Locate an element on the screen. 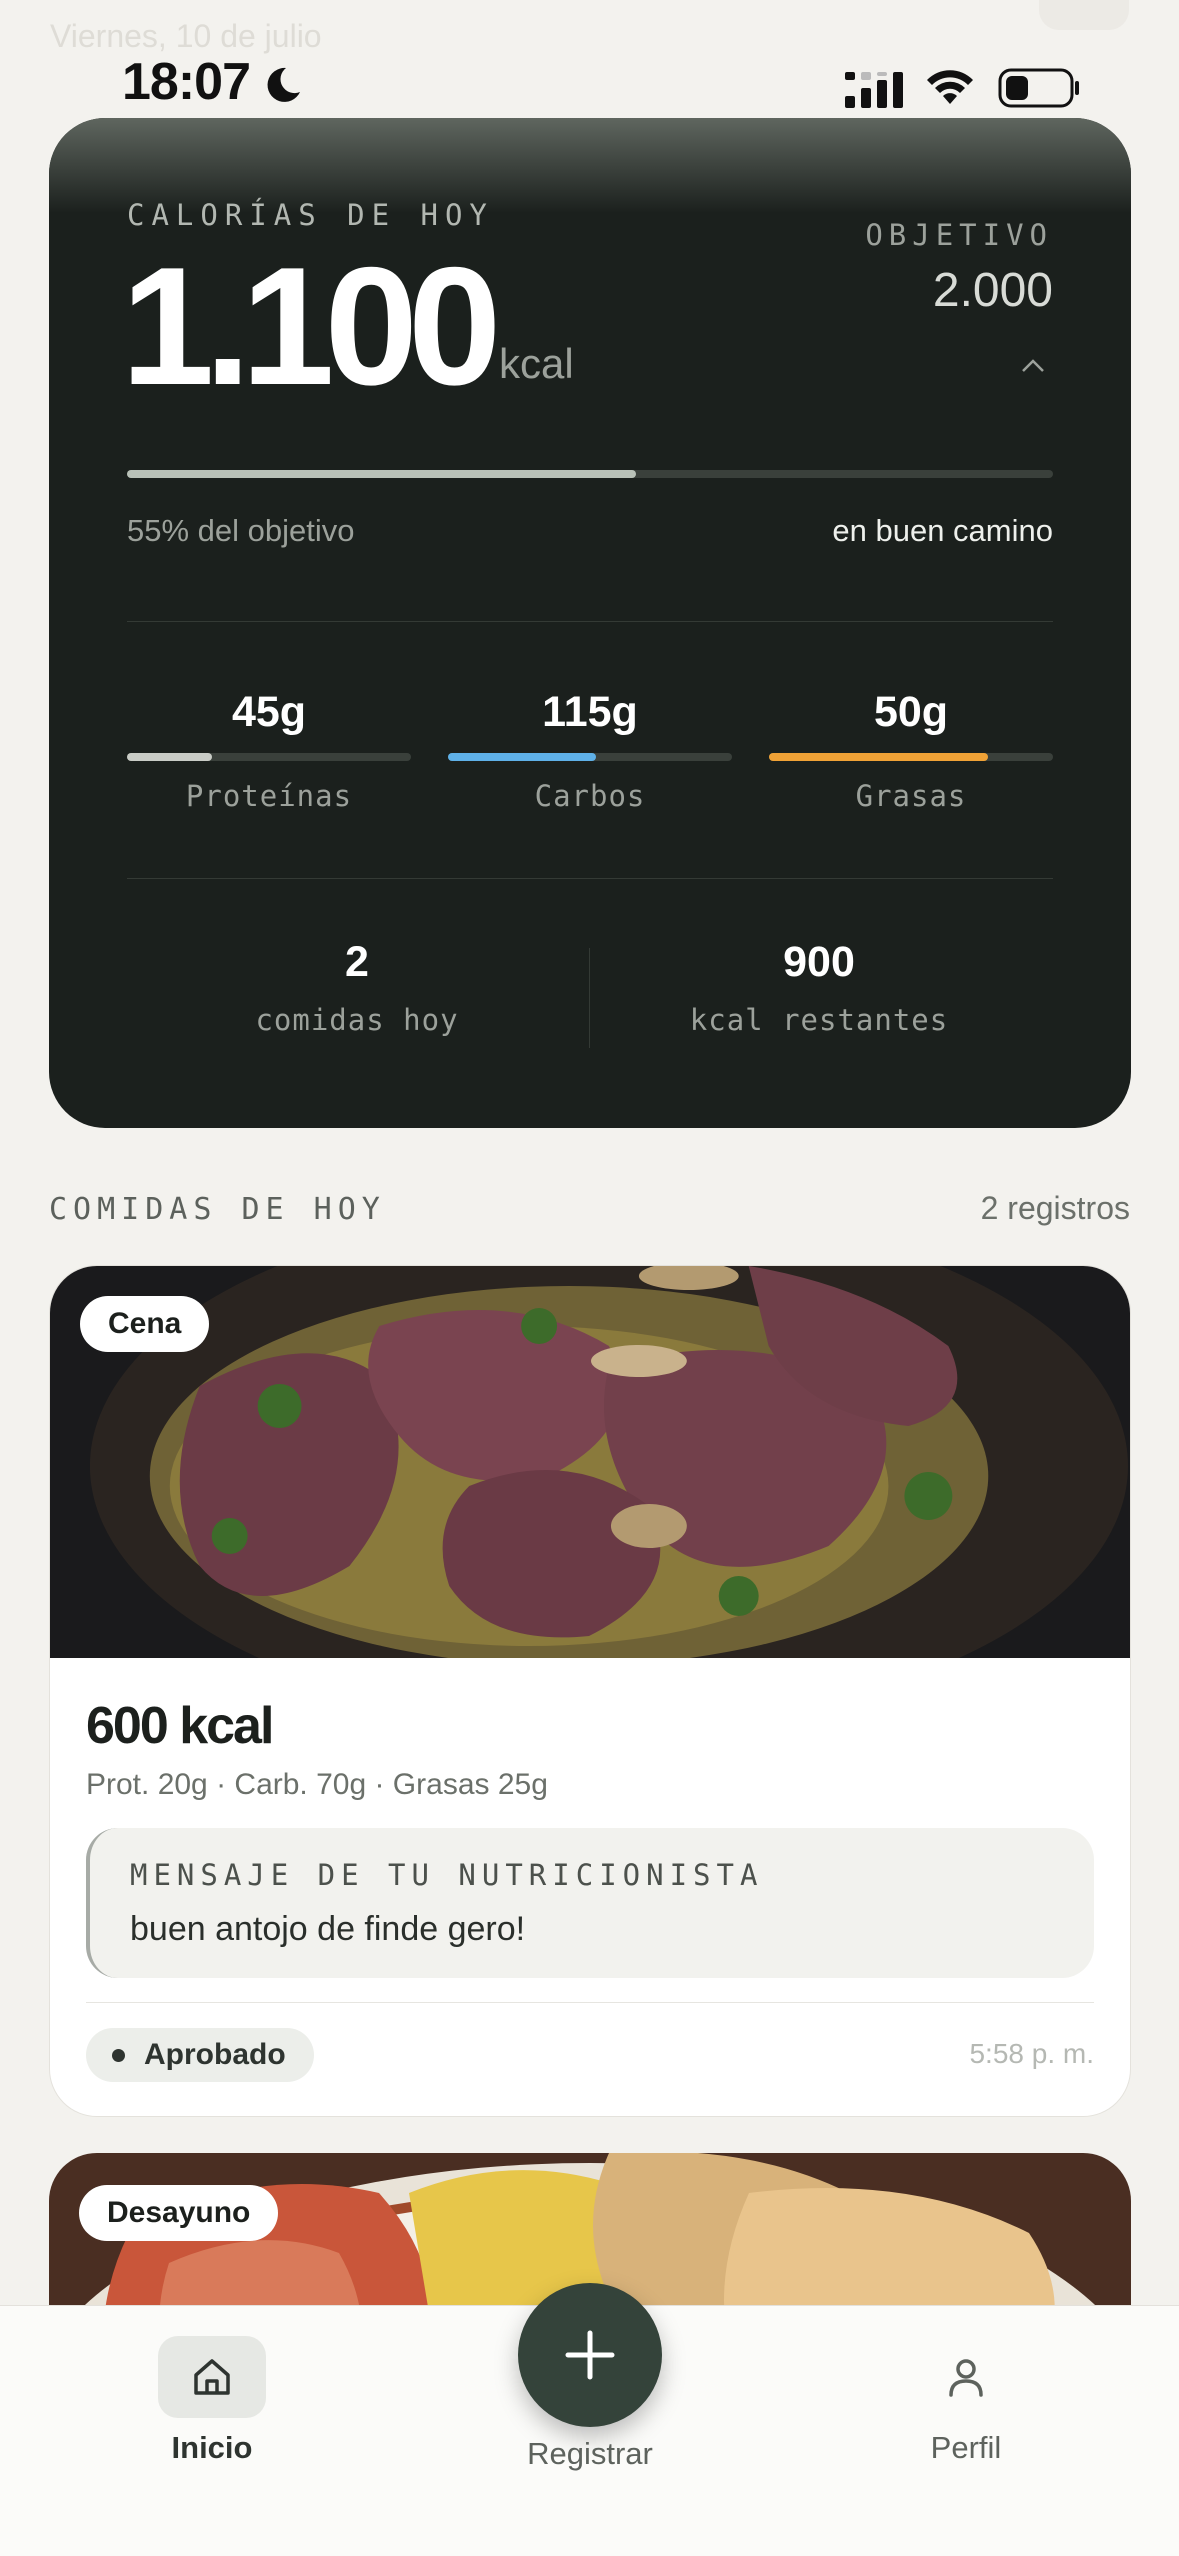  status-badge: Aprobado is located at coordinates (200, 2055).